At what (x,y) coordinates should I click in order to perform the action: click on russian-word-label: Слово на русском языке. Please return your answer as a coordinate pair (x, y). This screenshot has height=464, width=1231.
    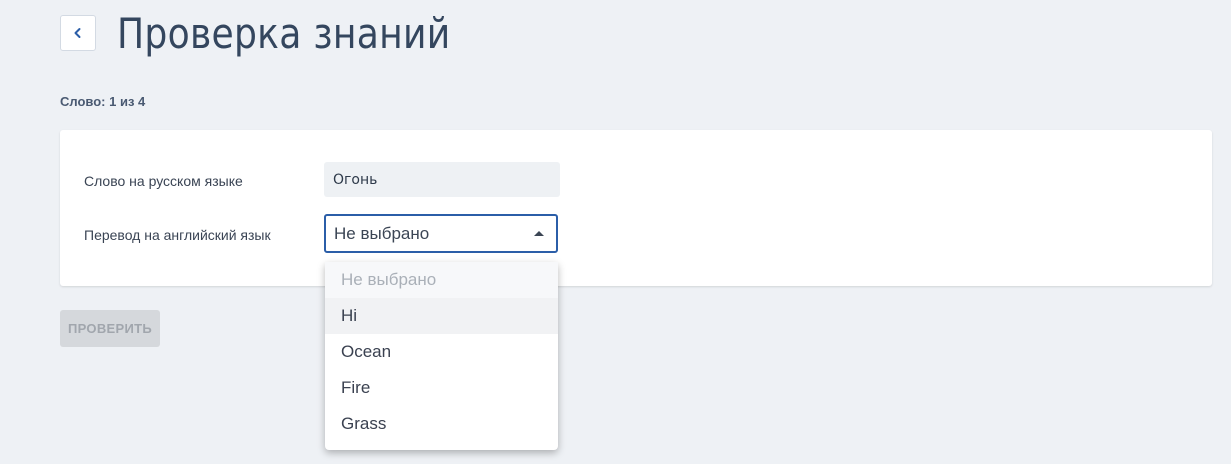
    Looking at the image, I should click on (163, 181).